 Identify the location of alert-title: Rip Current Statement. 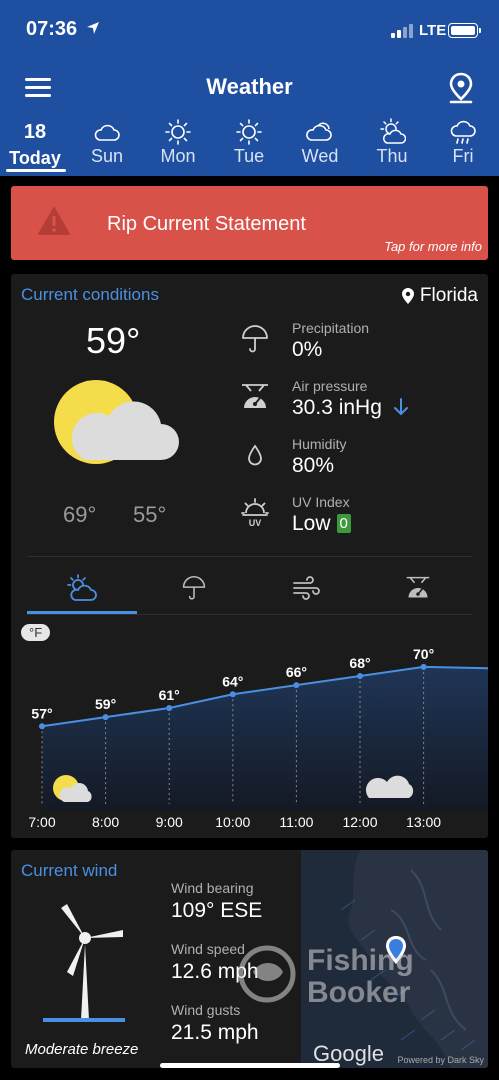
(206, 224).